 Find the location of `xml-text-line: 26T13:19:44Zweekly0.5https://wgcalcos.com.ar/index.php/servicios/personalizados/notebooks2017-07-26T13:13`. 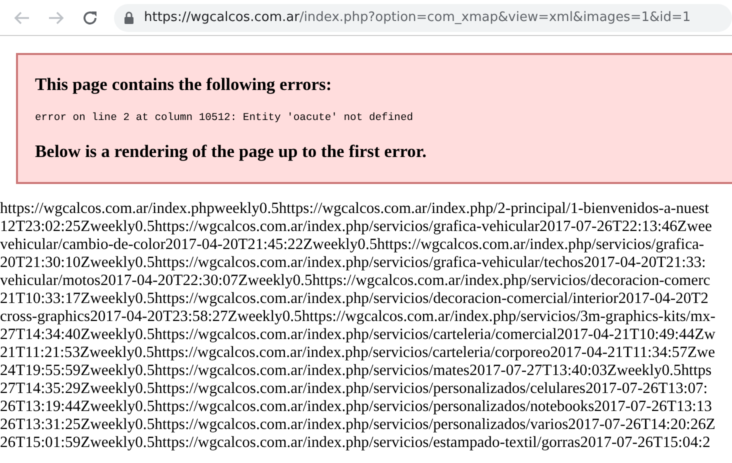

xml-text-line: 26T13:19:44Zweekly0.5https://wgcalcos.com.ar/index.php/servicios/personalizados/notebooks2017-07-26T13:13 is located at coordinates (356, 407).